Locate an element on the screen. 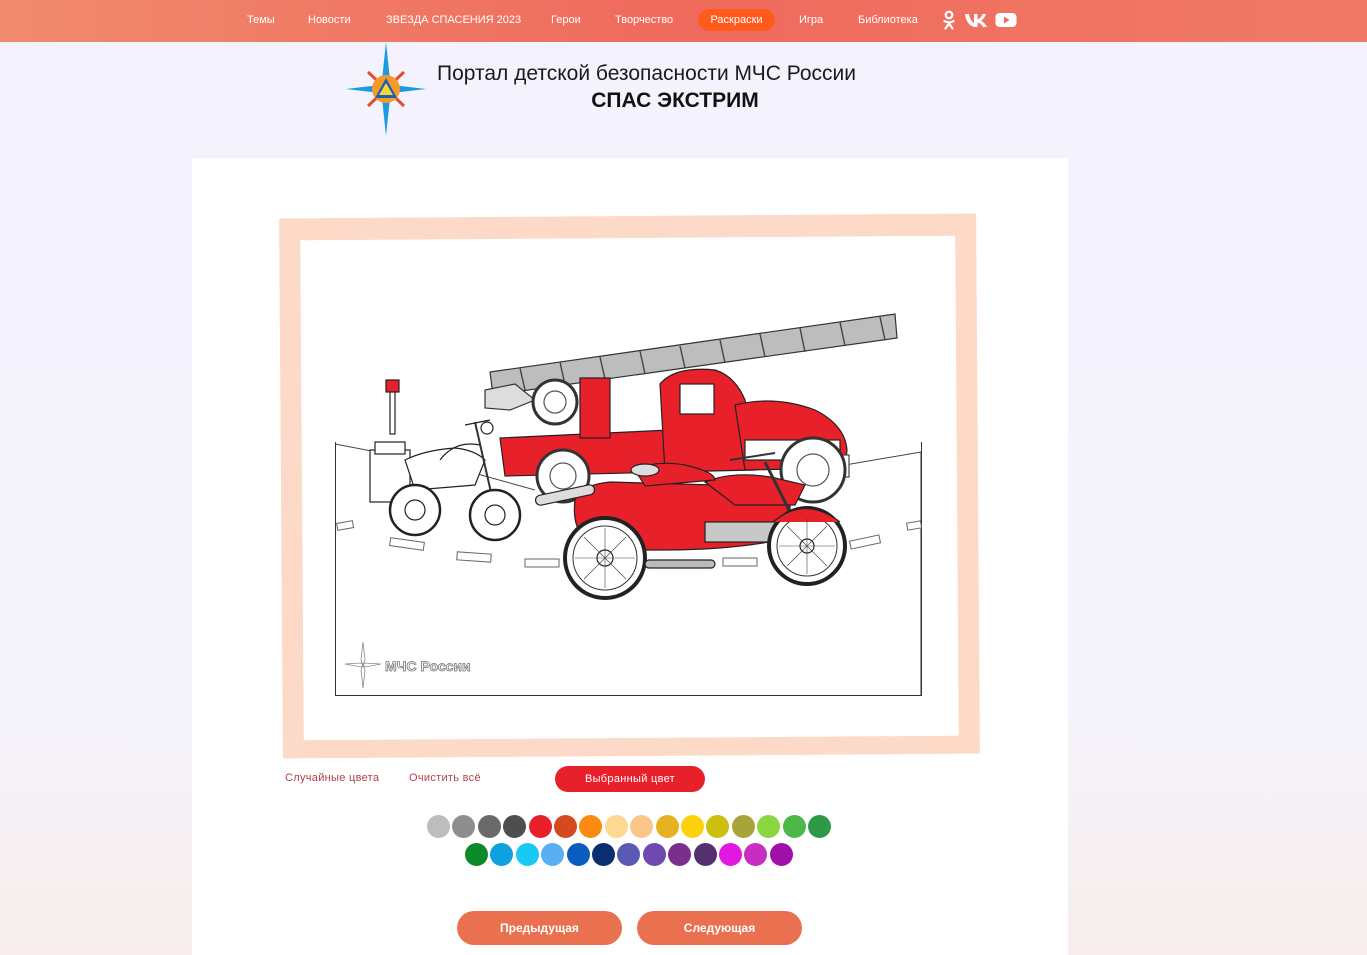 The height and width of the screenshot is (955, 1367). nav-item-news: Новости is located at coordinates (329, 20).